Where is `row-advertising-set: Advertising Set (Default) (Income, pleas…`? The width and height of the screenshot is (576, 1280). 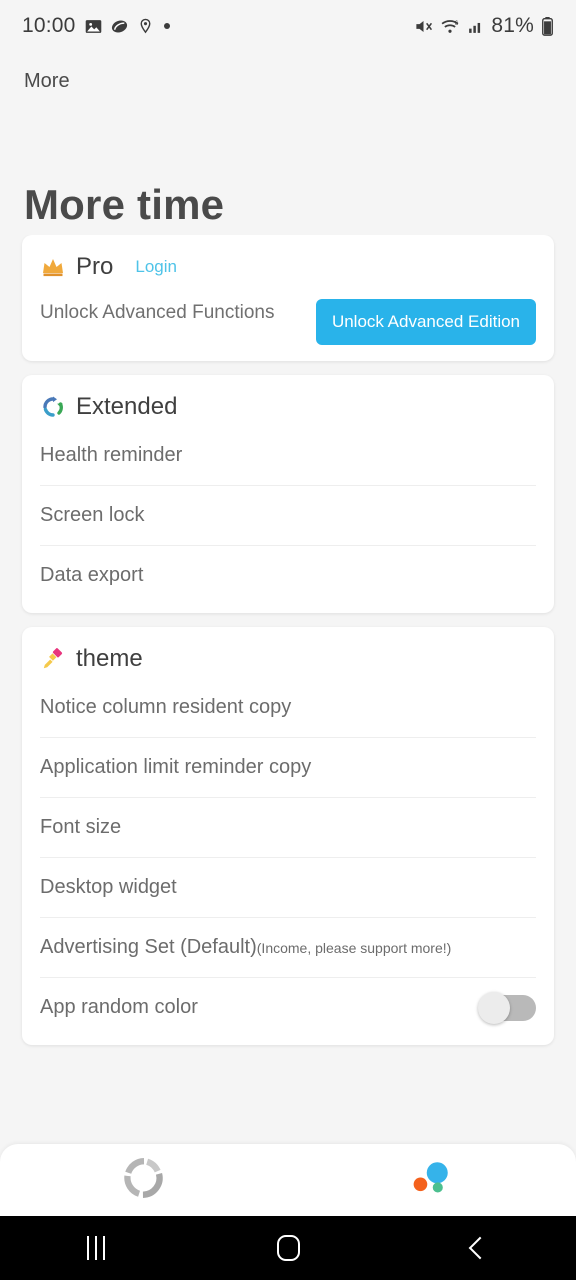
row-advertising-set: Advertising Set (Default) (Income, pleas… is located at coordinates (288, 947).